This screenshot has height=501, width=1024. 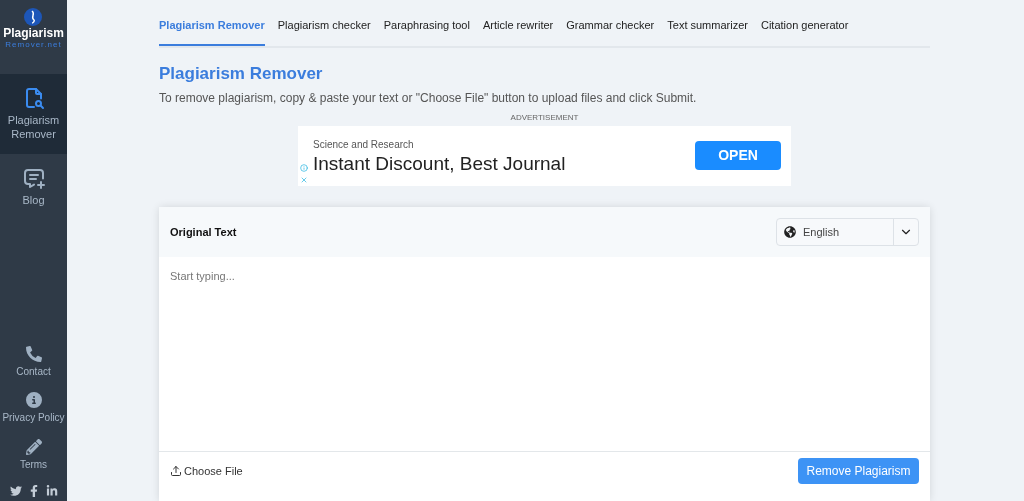 I want to click on upload-icon, so click(x=176, y=470).